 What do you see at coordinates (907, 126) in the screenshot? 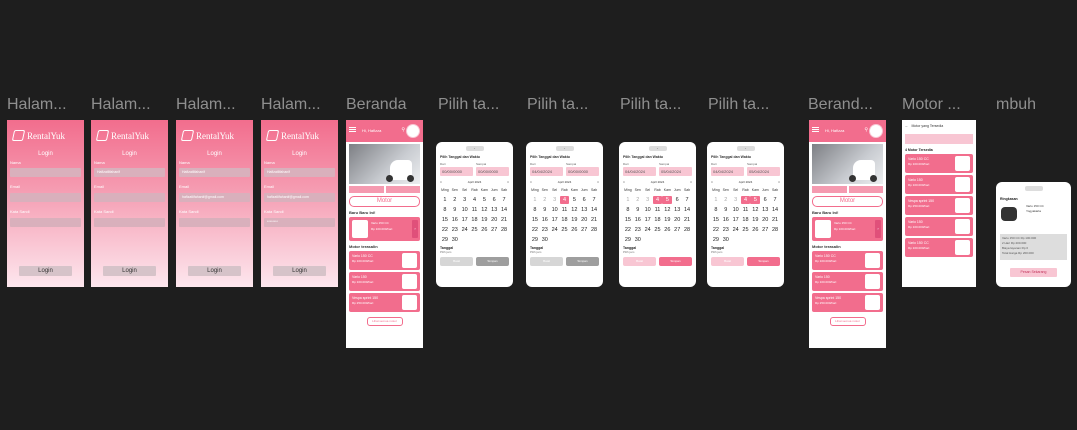
I see `back-arrow-icon: ←` at bounding box center [907, 126].